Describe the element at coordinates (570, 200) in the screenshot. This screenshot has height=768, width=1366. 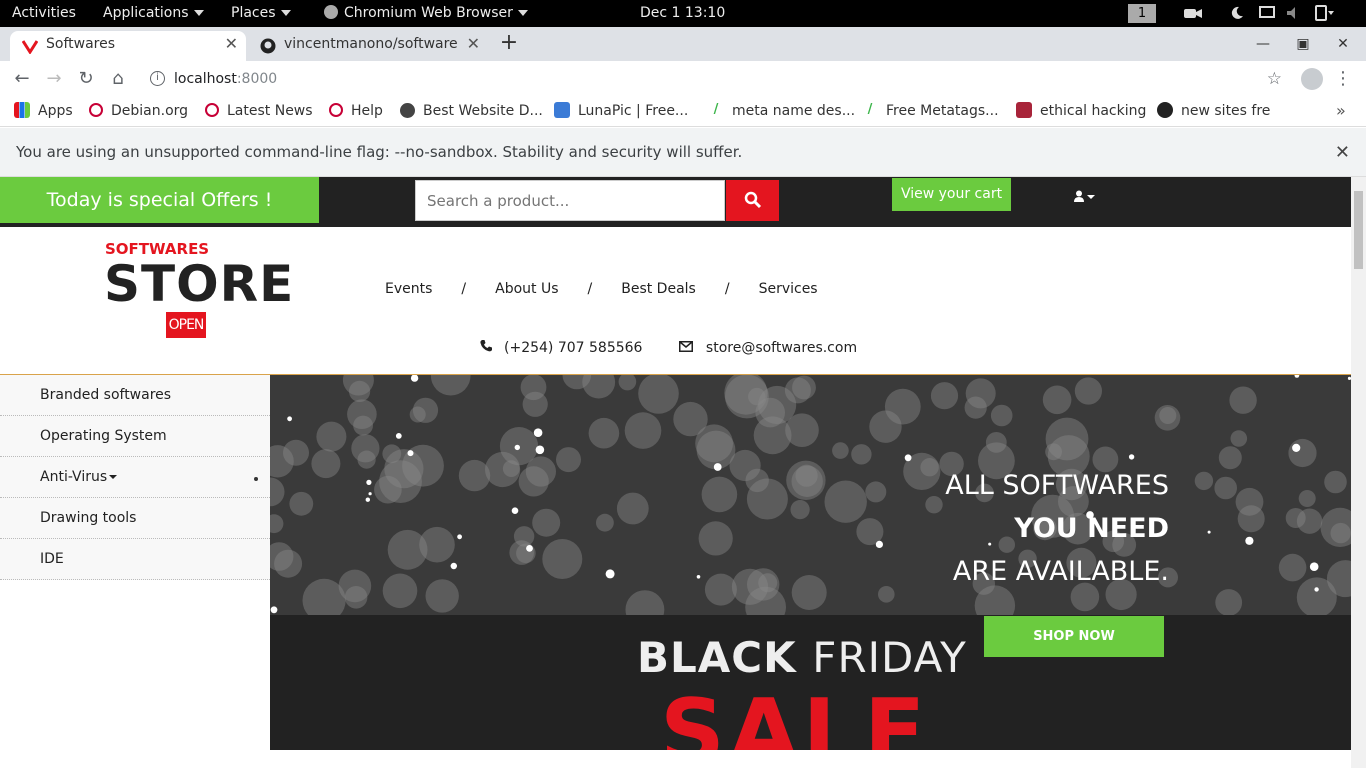
I see `search-input` at that location.